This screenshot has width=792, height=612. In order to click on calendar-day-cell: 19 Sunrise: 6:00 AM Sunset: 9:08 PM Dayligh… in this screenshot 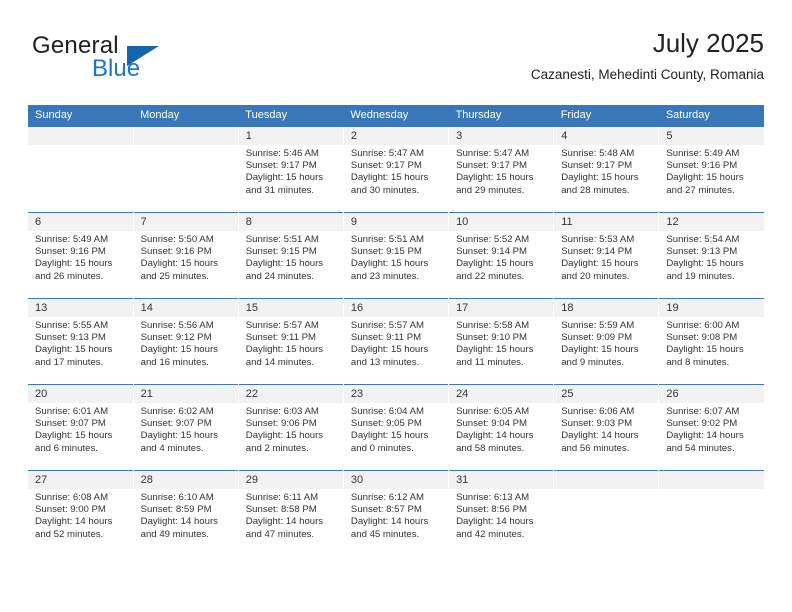, I will do `click(711, 341)`.